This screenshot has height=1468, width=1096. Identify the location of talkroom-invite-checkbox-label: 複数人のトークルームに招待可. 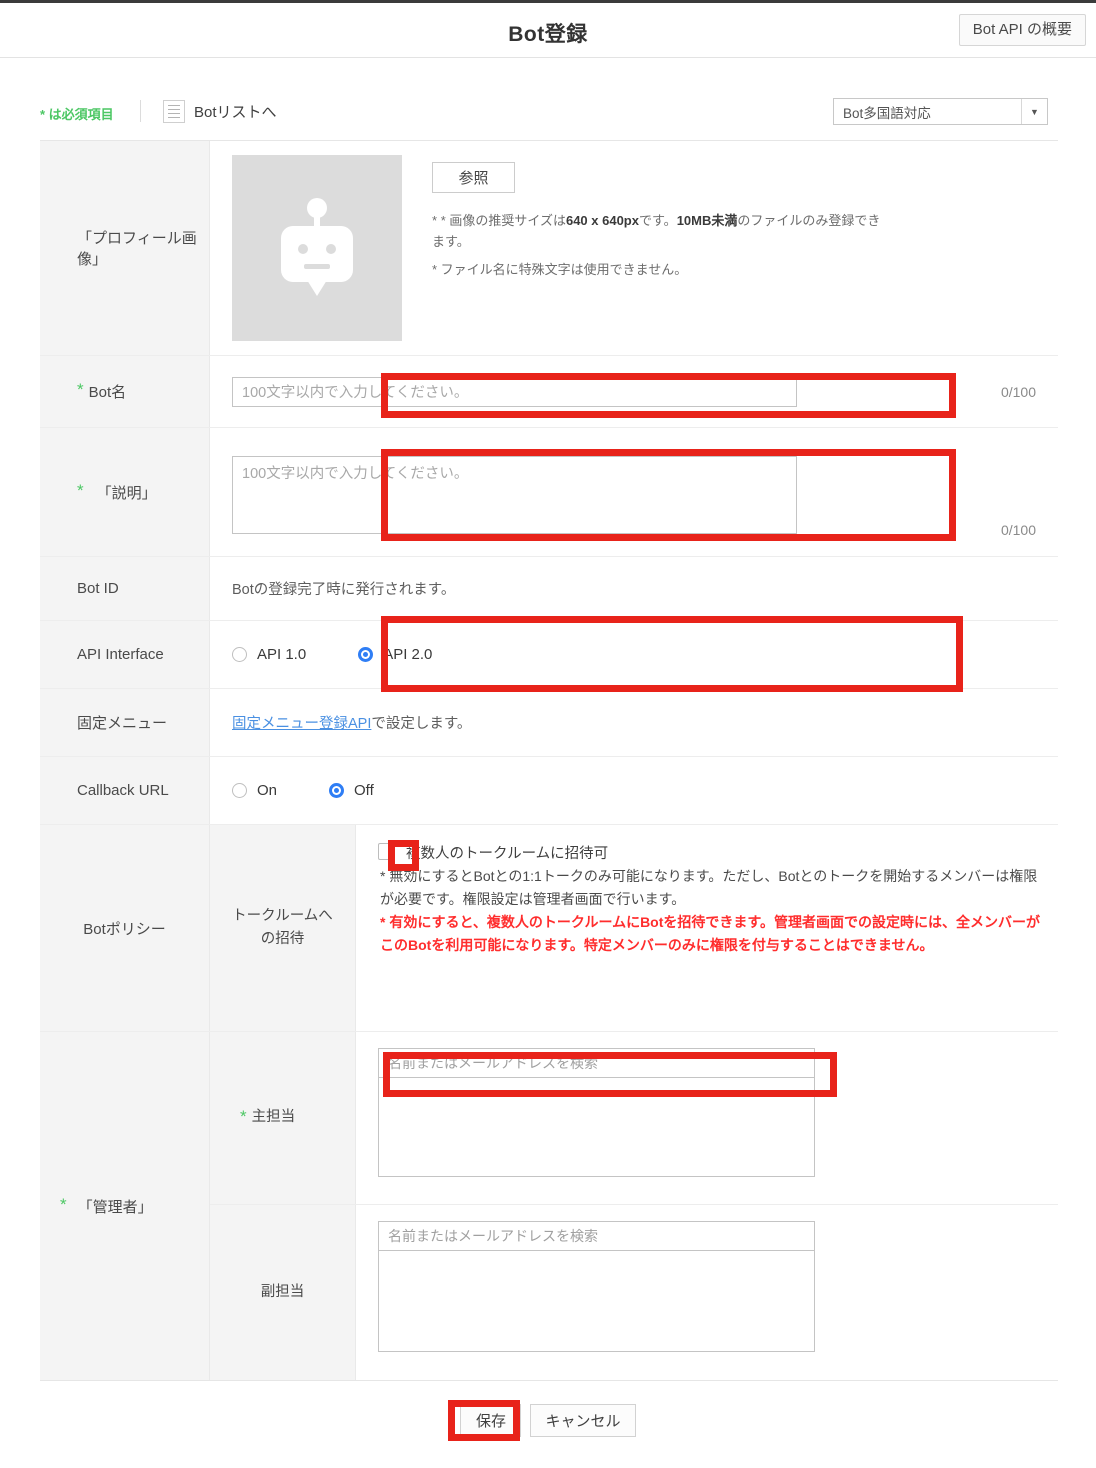
(507, 854).